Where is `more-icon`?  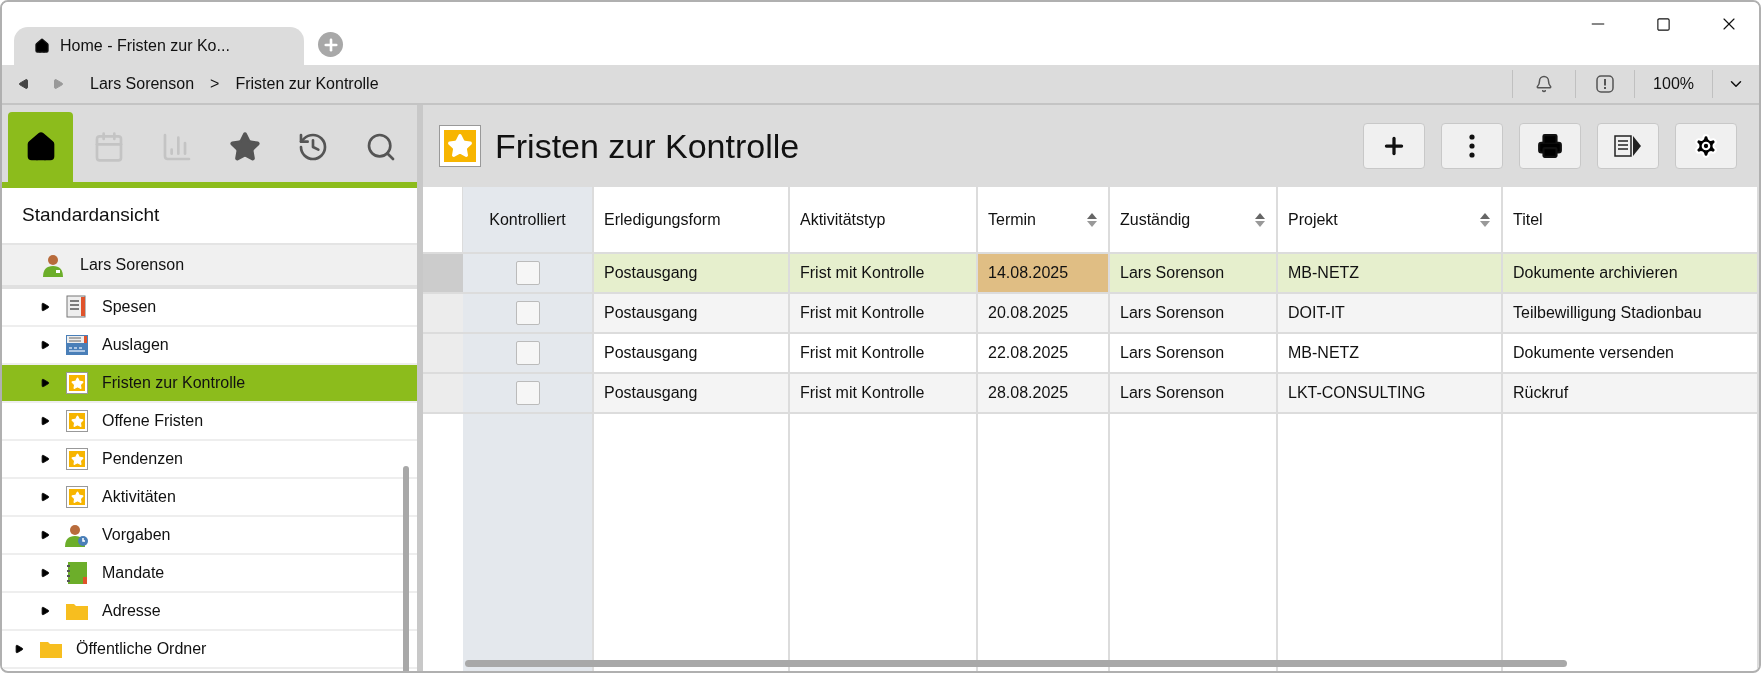 more-icon is located at coordinates (1472, 146).